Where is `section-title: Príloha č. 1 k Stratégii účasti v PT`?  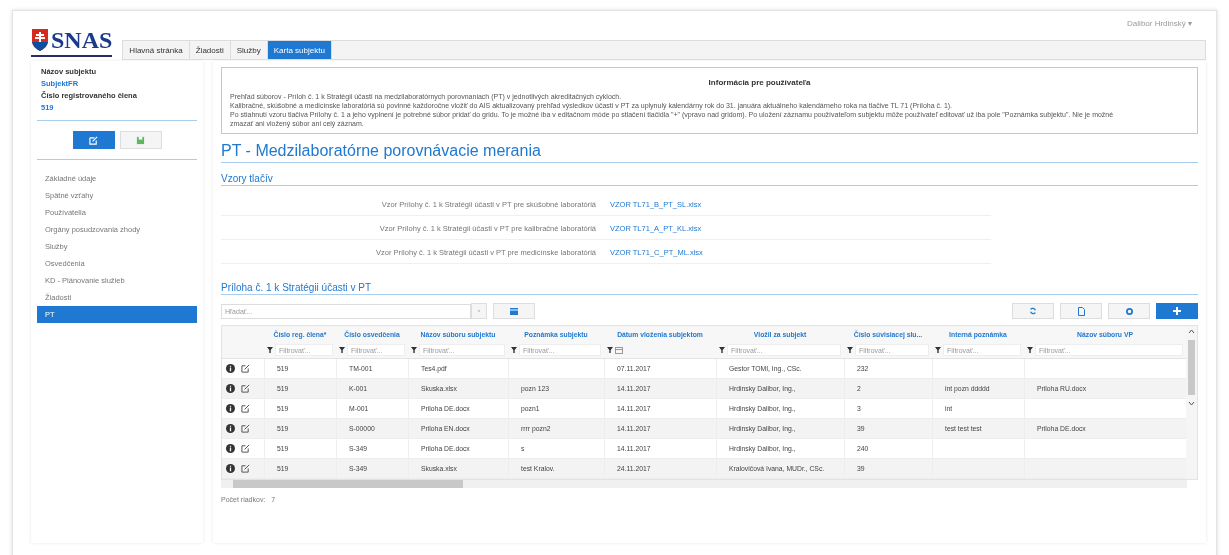 section-title: Príloha č. 1 k Stratégii účasti v PT is located at coordinates (709, 288).